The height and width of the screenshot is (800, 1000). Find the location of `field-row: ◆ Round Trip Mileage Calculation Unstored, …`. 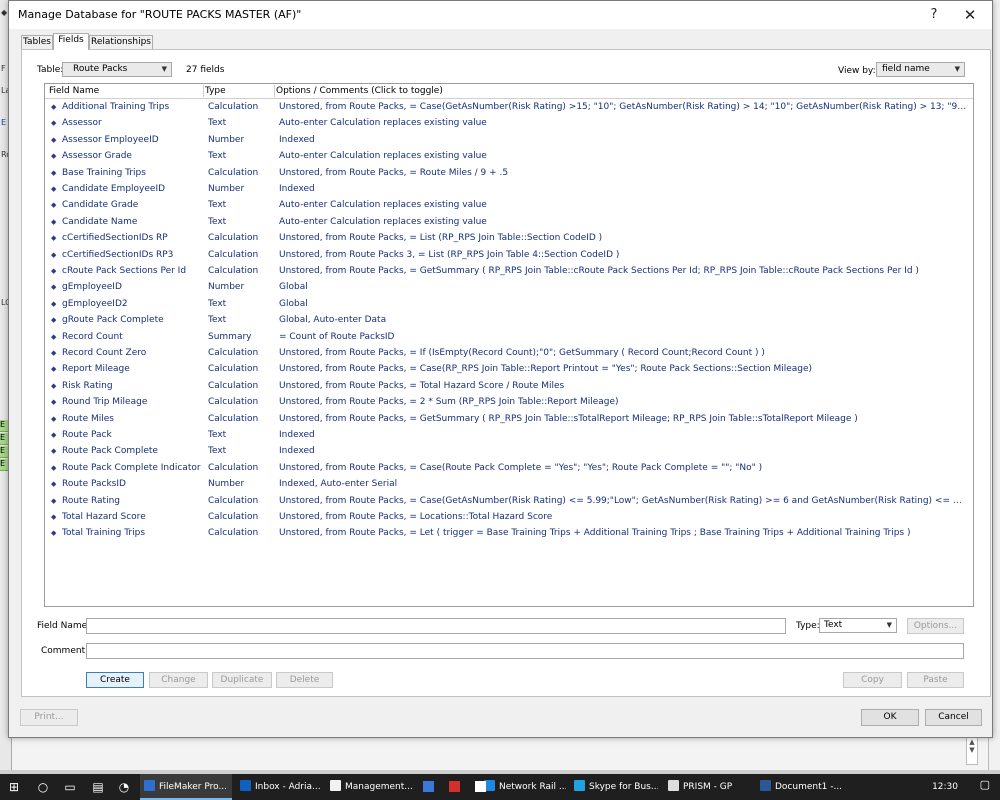

field-row: ◆ Round Trip Mileage Calculation Unstored, … is located at coordinates (509, 403).